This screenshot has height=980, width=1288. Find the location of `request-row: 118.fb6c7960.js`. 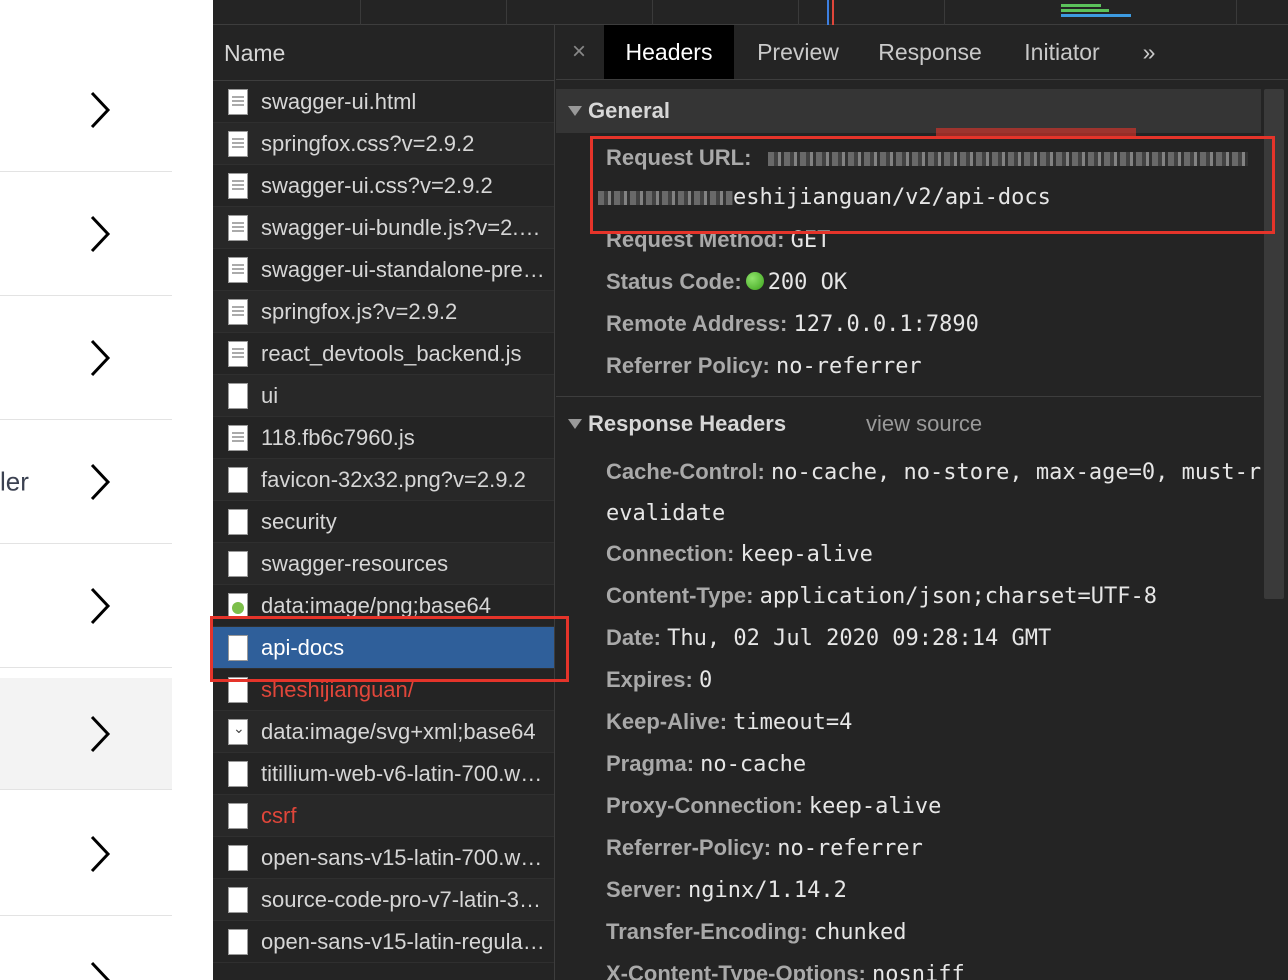

request-row: 118.fb6c7960.js is located at coordinates (383, 438).